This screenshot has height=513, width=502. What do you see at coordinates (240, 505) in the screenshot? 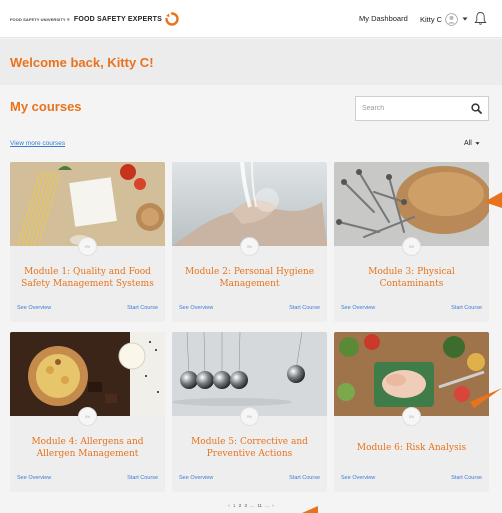
I see `pagination-page: 2` at bounding box center [240, 505].